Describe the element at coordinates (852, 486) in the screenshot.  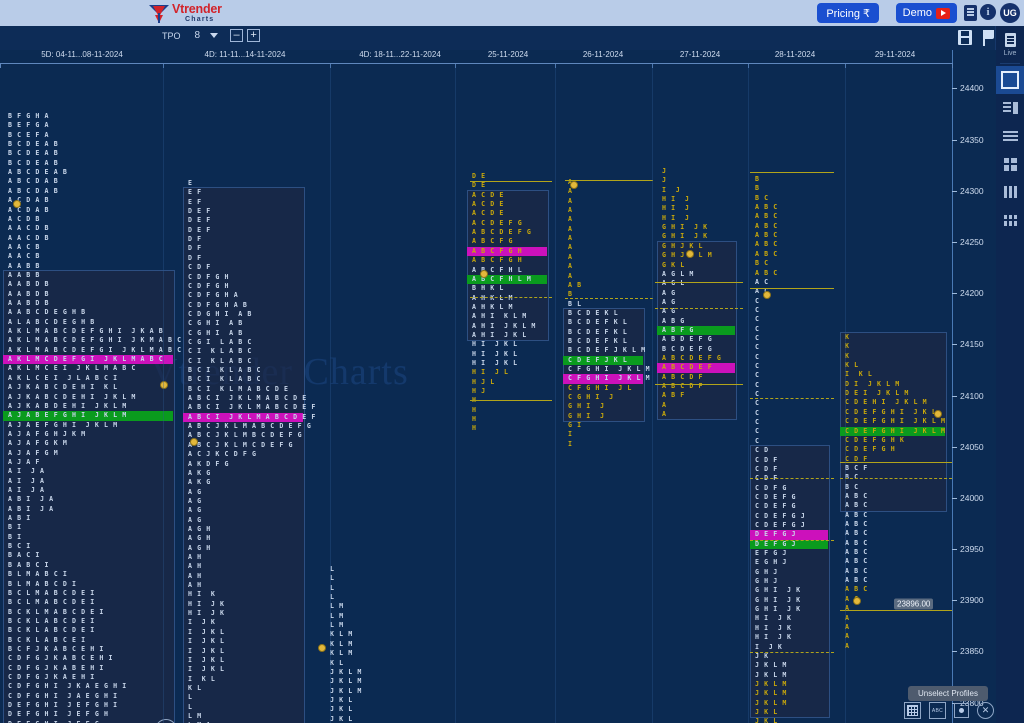
I see `tpo-row: B C` at that location.